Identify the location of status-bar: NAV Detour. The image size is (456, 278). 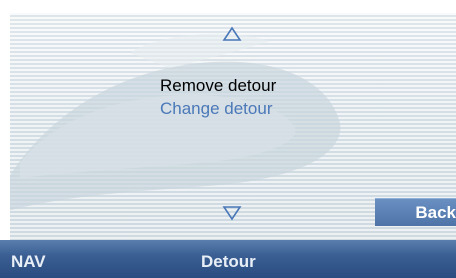
(228, 259).